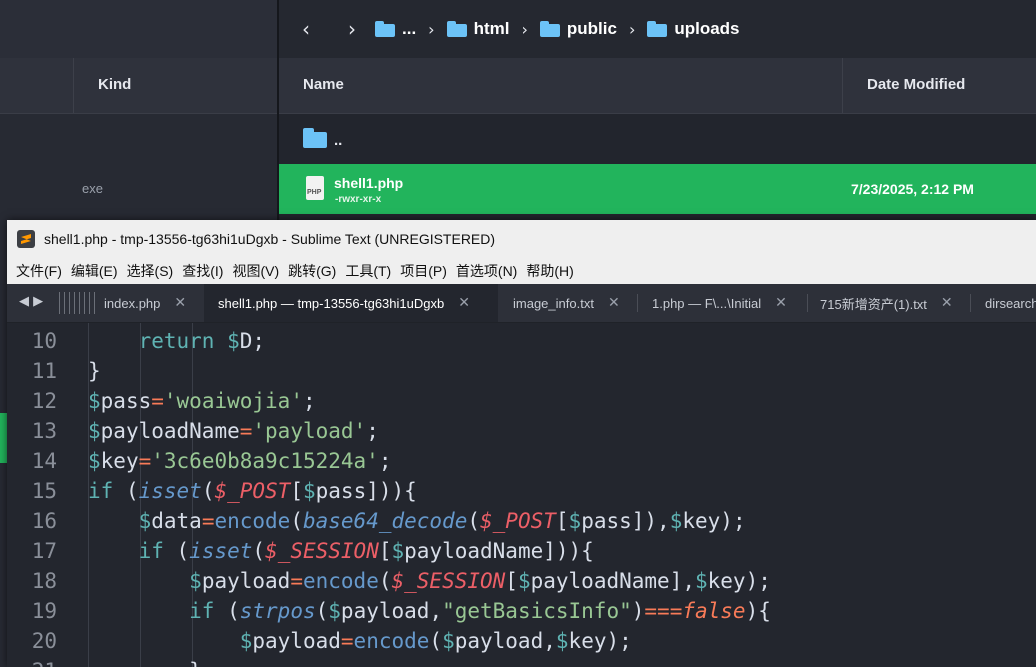 The image size is (1036, 667). I want to click on tab-label: image_info.txt, so click(553, 303).